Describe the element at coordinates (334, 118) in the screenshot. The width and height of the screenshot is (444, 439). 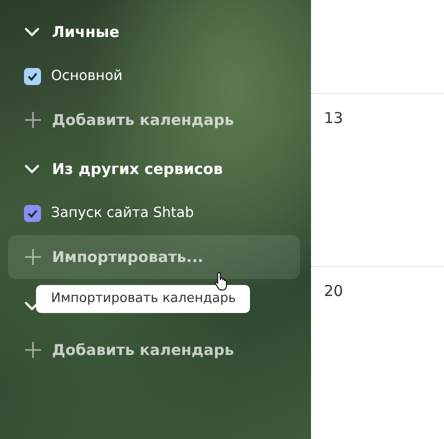
I see `day-number: 13` at that location.